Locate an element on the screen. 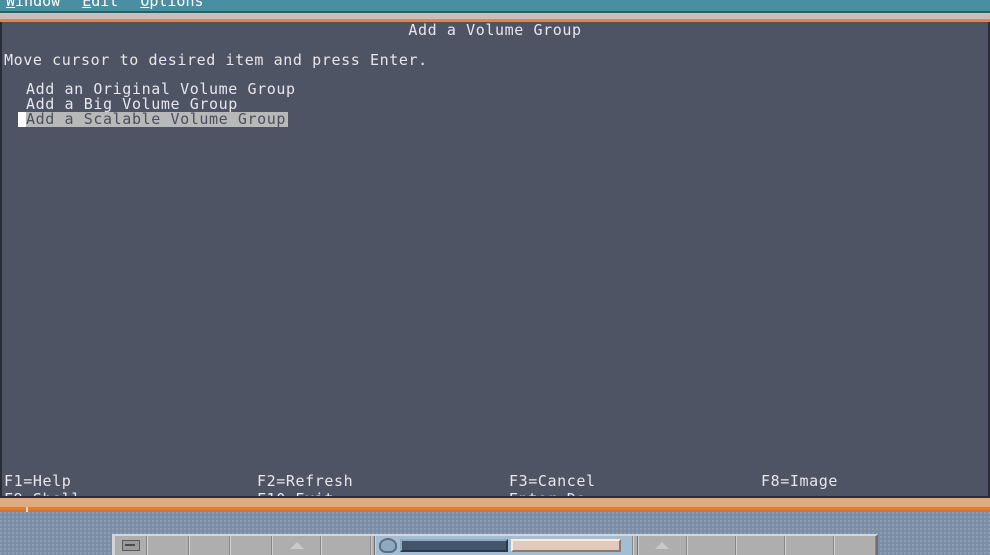 Image resolution: width=990 pixels, height=555 pixels. fkey-f8-image: F8=Image is located at coordinates (799, 481).